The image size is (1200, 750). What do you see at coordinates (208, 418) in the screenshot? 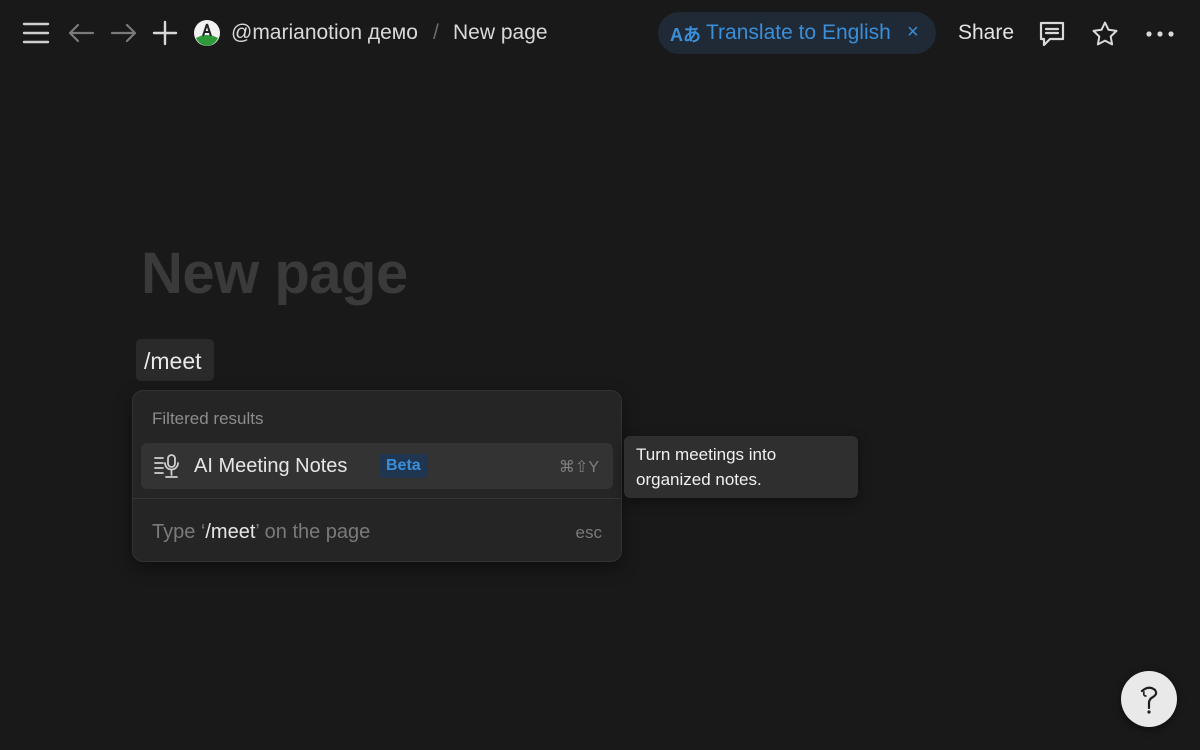
I see `menu-heading: Filtered results` at bounding box center [208, 418].